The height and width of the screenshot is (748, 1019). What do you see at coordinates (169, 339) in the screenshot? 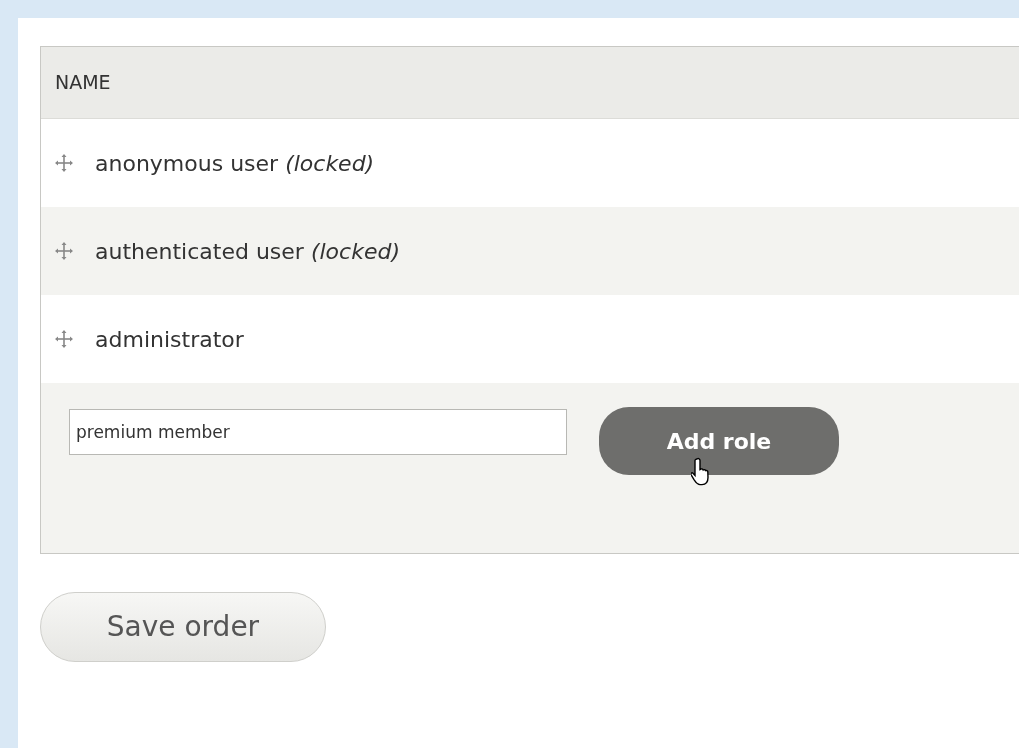
I see `role-name: administrator` at bounding box center [169, 339].